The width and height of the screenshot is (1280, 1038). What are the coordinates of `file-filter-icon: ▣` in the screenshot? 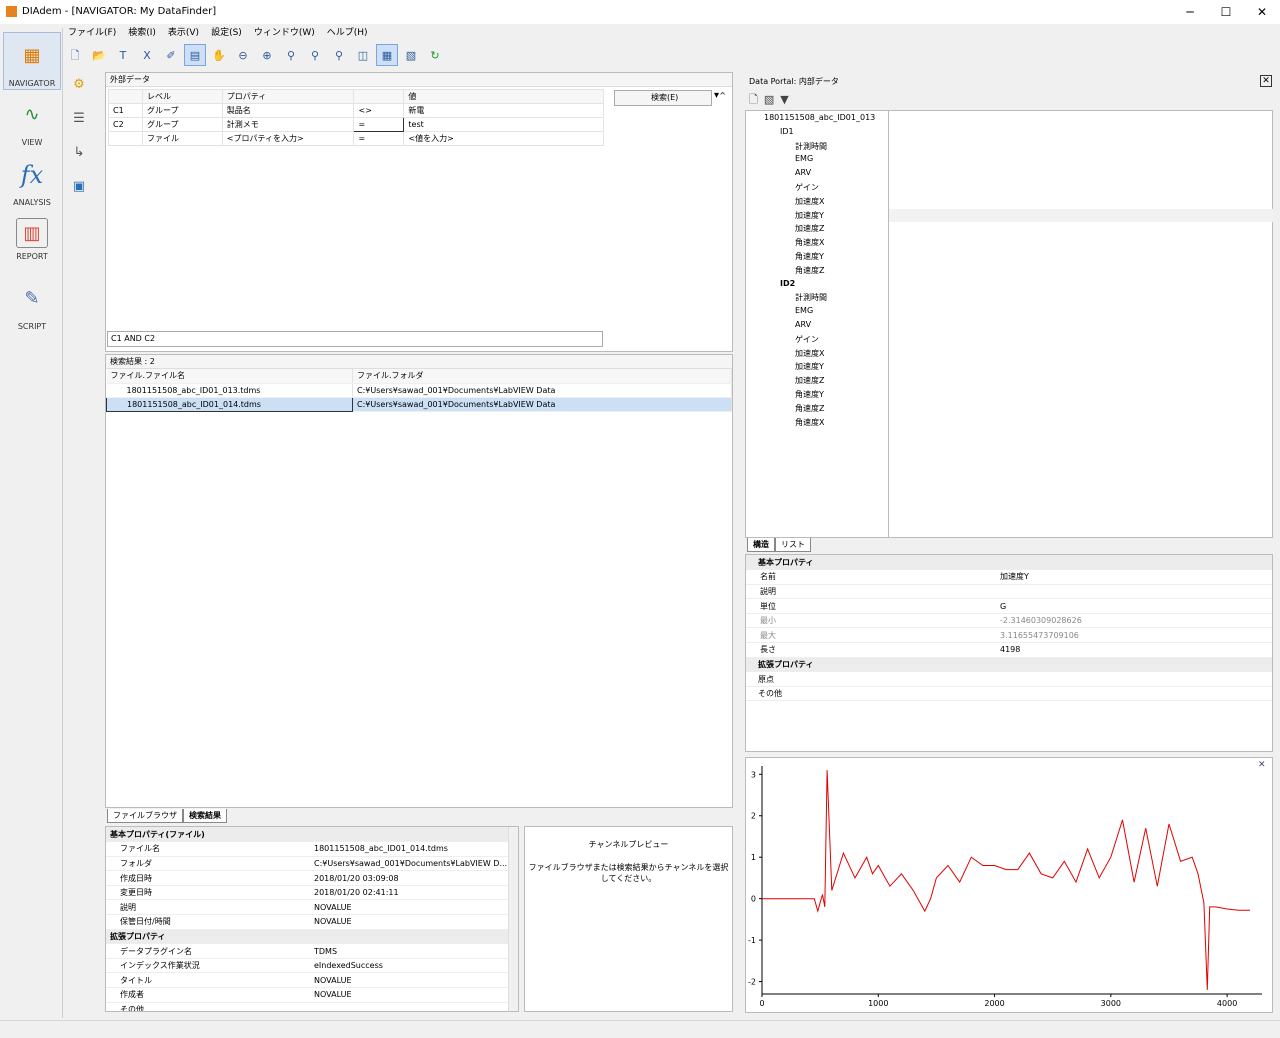 It's located at (79, 187).